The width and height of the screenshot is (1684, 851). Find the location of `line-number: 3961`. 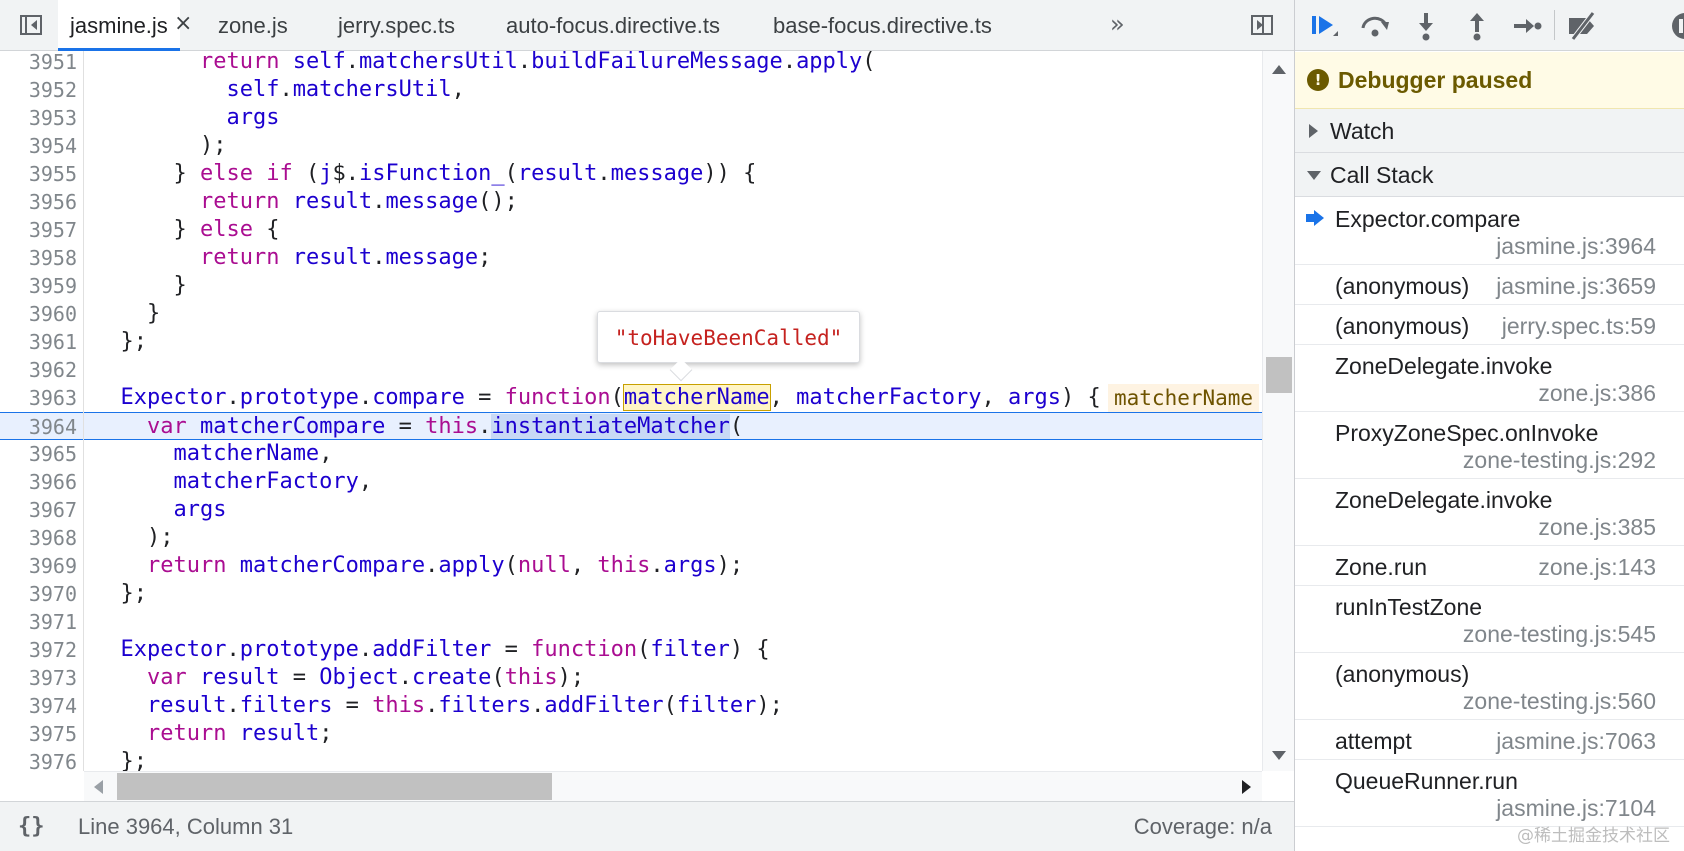

line-number: 3961 is located at coordinates (38, 342).